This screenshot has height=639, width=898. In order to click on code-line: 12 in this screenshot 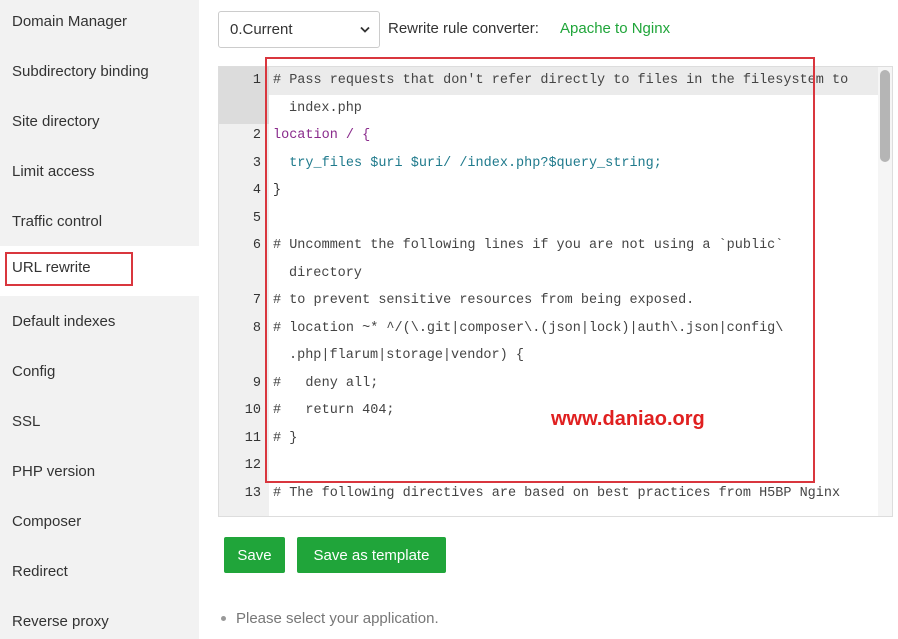, I will do `click(252, 465)`.